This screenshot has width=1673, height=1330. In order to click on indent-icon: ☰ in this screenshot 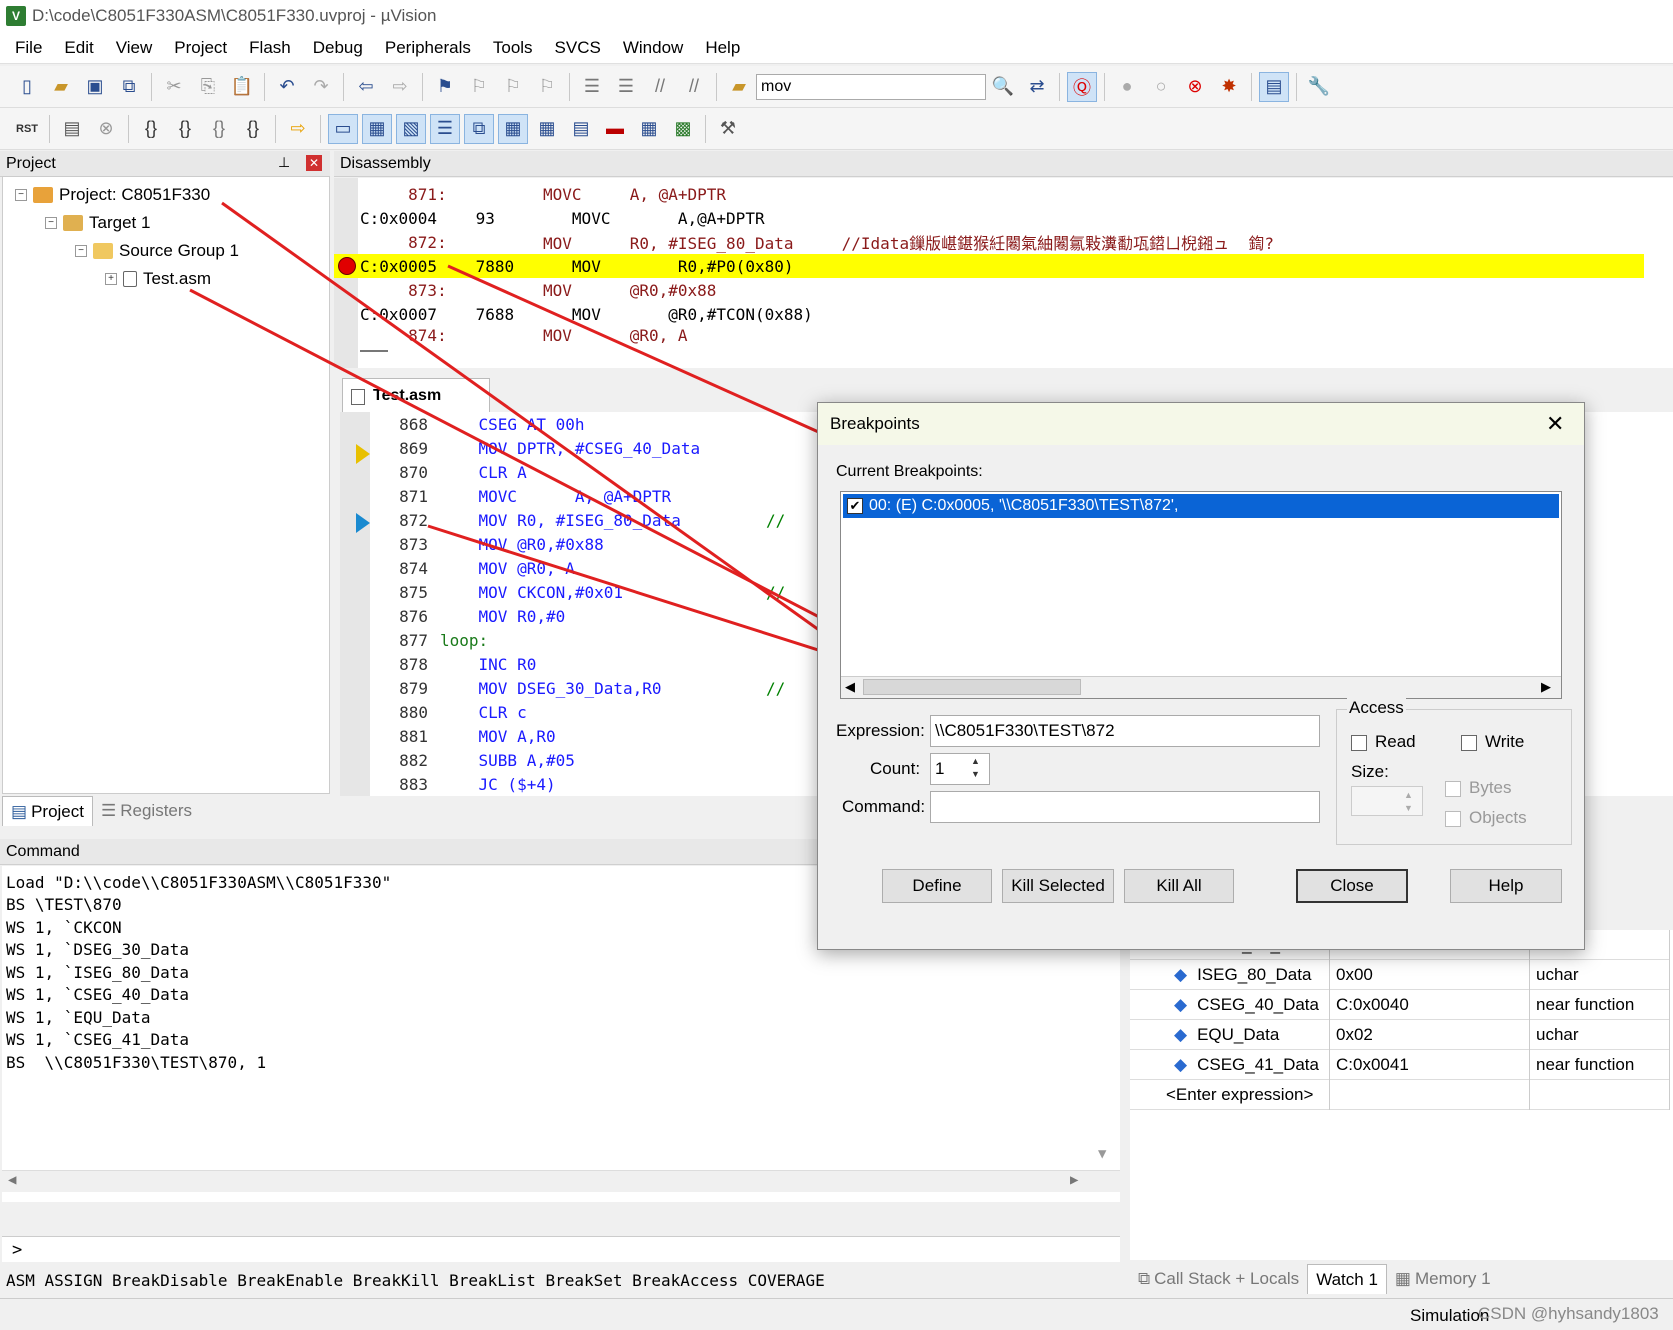, I will do `click(592, 87)`.